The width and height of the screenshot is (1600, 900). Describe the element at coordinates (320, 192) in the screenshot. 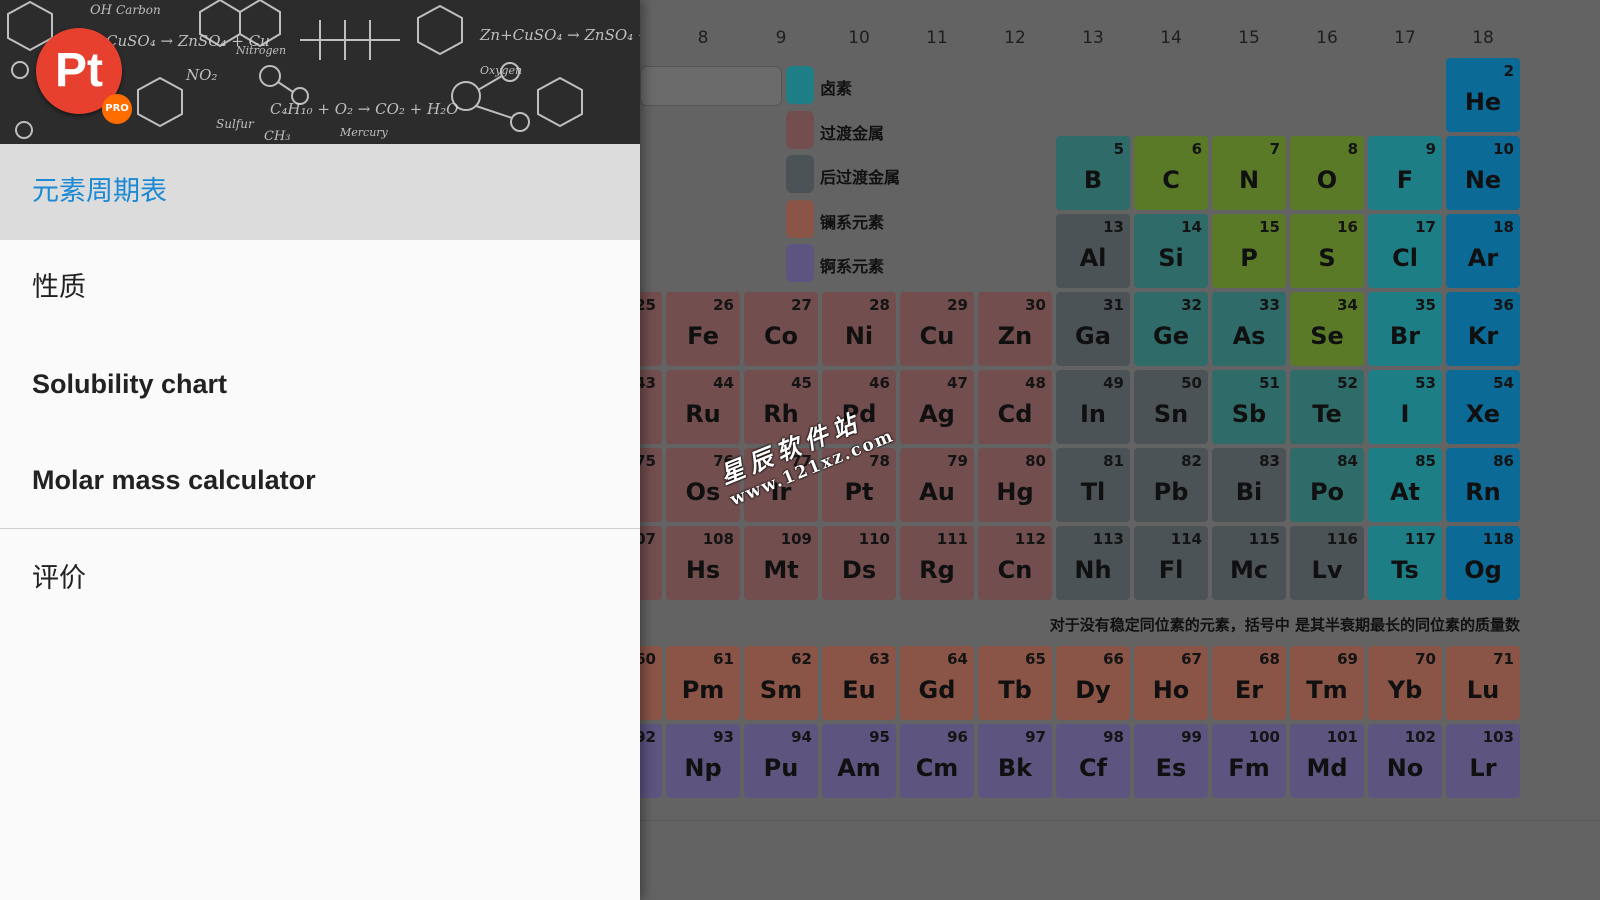

I see `menu-item-periodic-table: 元素周期表` at that location.